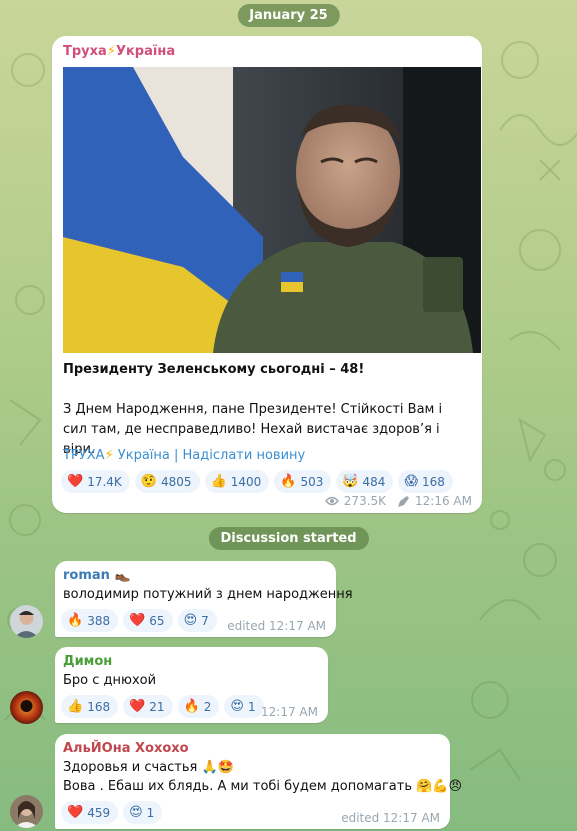  I want to click on comment-text: Бро с днюхой, so click(110, 680).